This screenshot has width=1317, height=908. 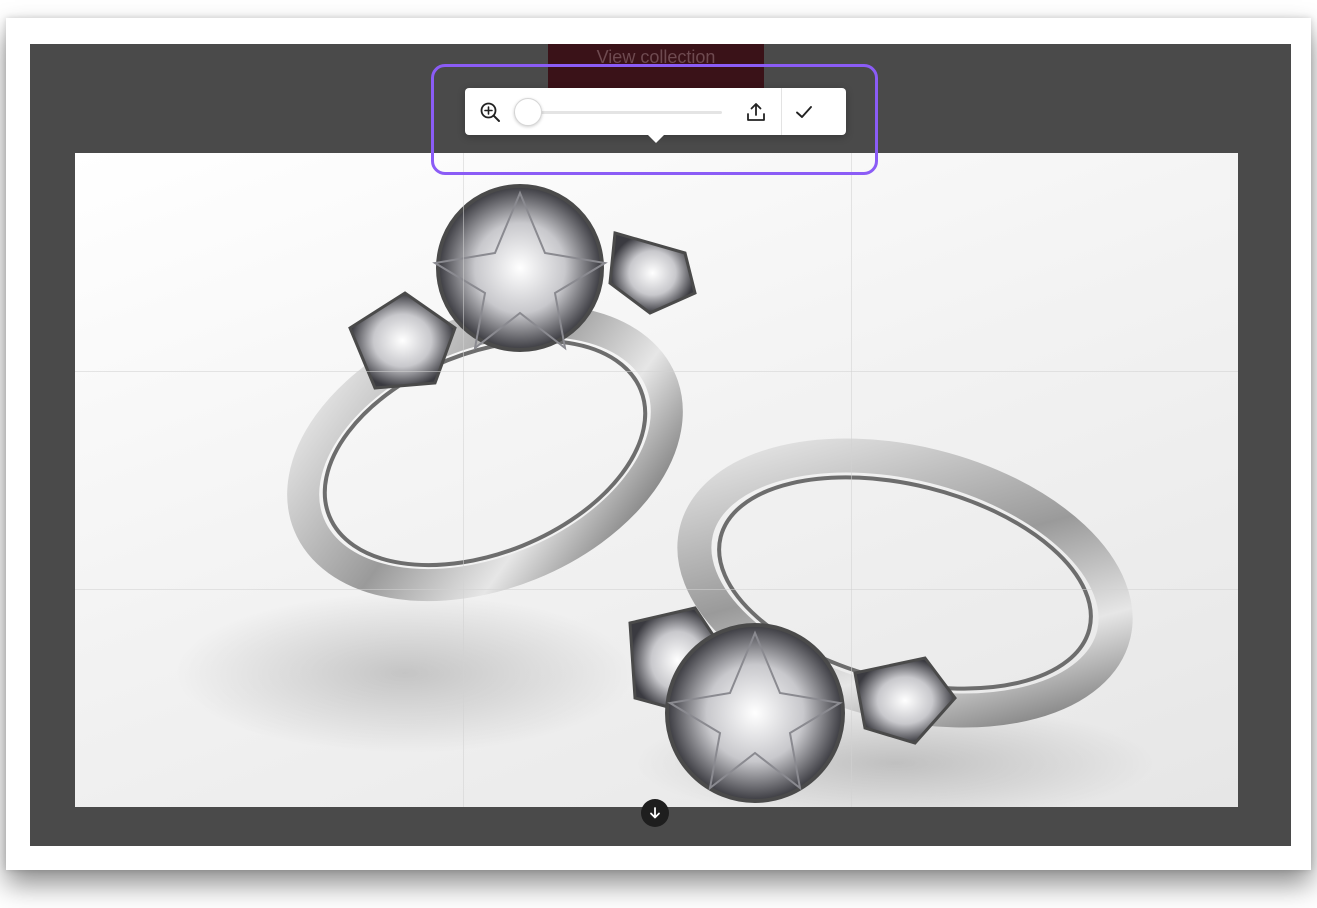 I want to click on zoom-slider-track, so click(x=618, y=112).